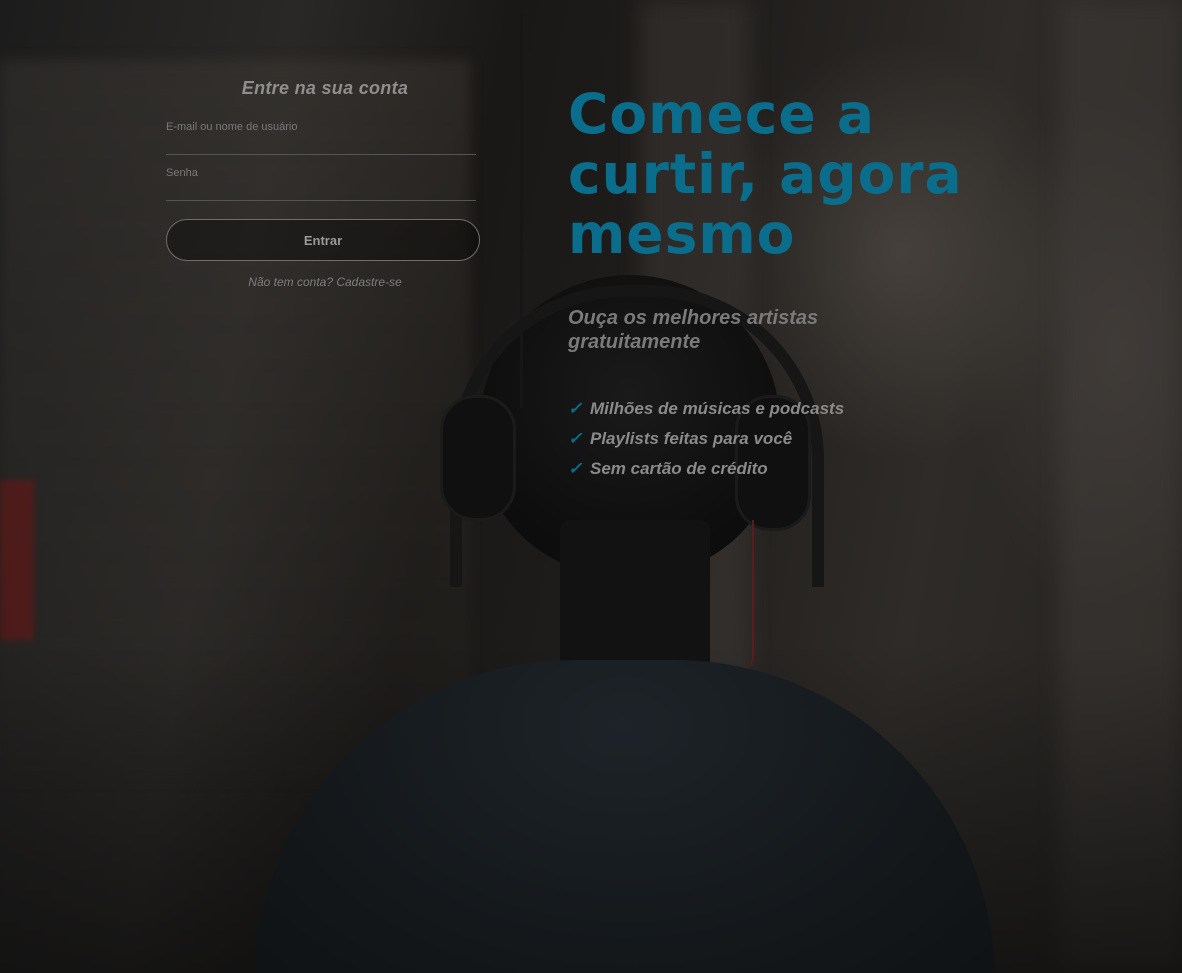 Image resolution: width=1182 pixels, height=973 pixels. What do you see at coordinates (232, 127) in the screenshot?
I see `email-label: E-mail ou nome de usuário` at bounding box center [232, 127].